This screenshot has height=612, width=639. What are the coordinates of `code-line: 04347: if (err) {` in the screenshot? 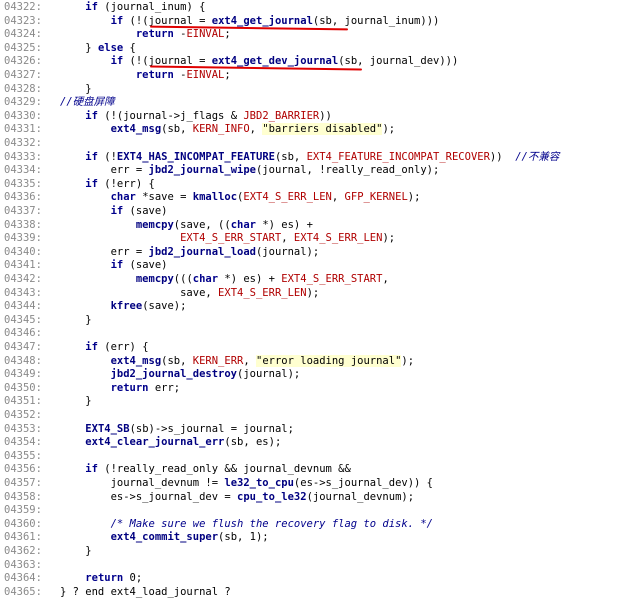 It's located at (319, 347).